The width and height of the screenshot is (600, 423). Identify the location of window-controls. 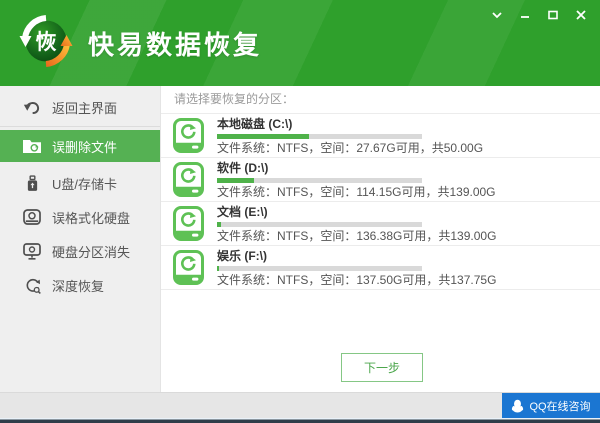
(539, 15).